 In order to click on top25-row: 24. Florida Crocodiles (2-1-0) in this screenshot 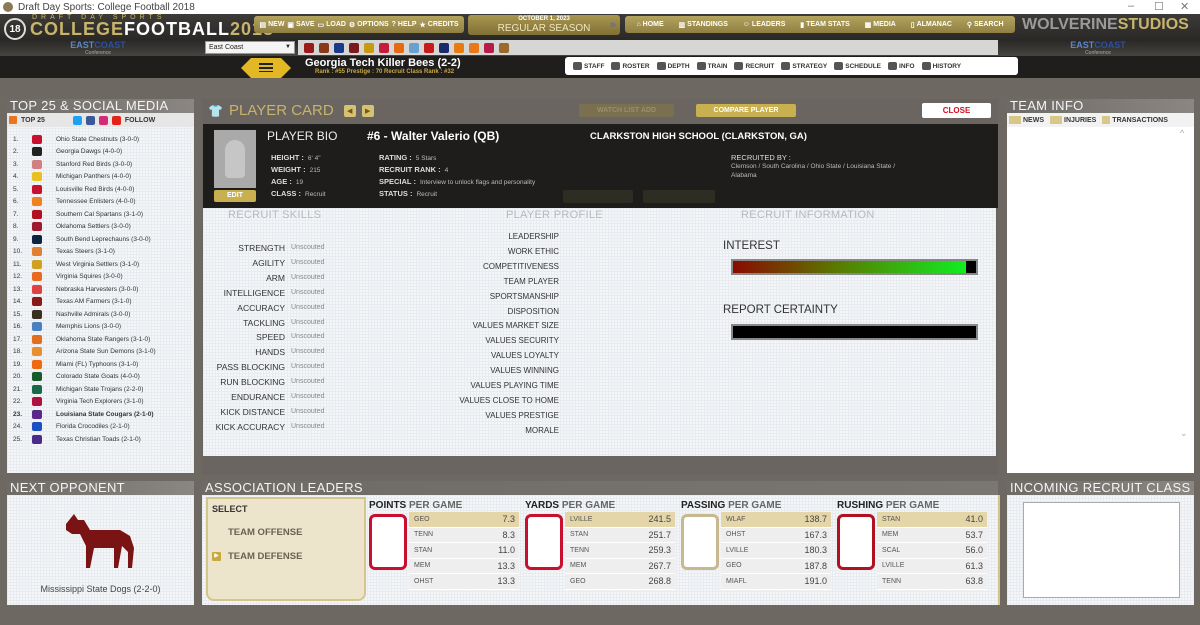, I will do `click(100, 427)`.